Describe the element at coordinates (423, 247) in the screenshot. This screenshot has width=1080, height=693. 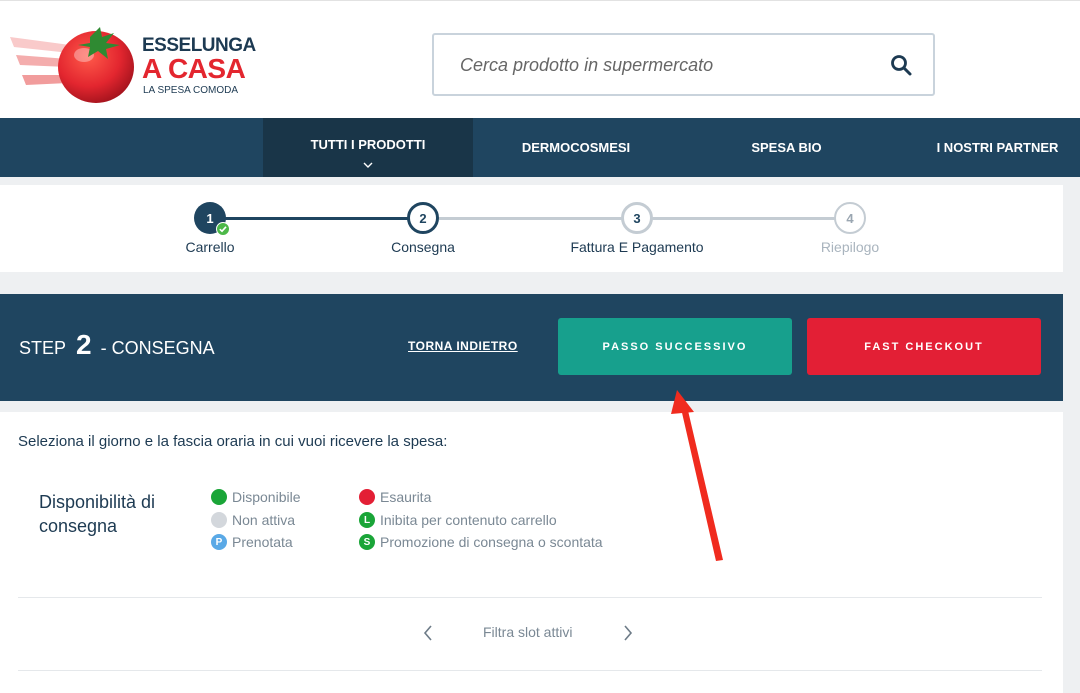
I see `step-2-label: Consegna` at that location.